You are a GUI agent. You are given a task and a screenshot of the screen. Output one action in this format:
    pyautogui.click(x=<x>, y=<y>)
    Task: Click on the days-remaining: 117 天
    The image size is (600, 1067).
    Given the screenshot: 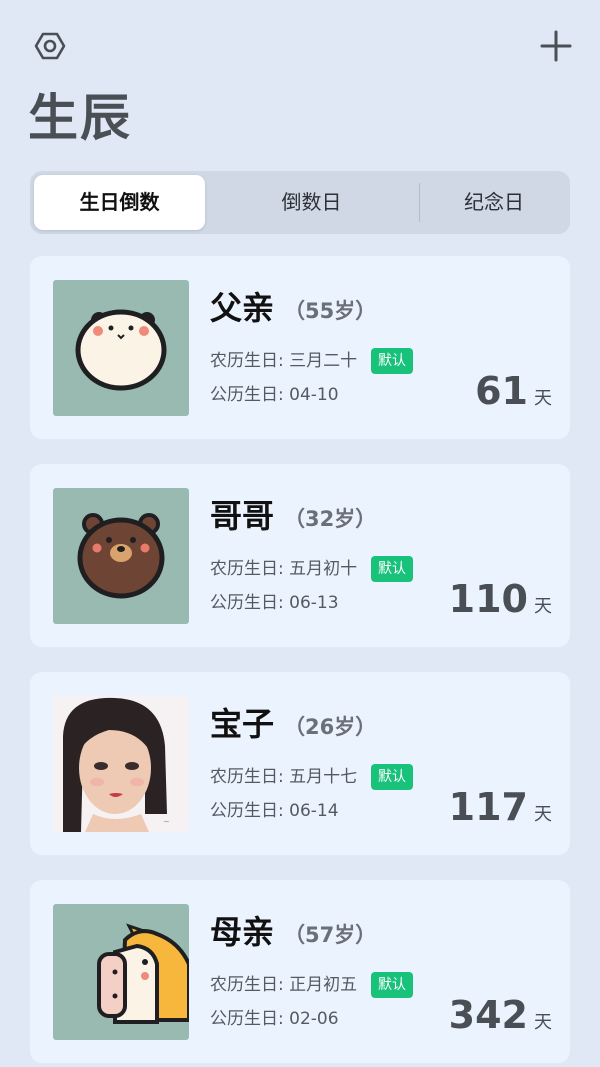 What is the action you would take?
    pyautogui.click(x=500, y=807)
    